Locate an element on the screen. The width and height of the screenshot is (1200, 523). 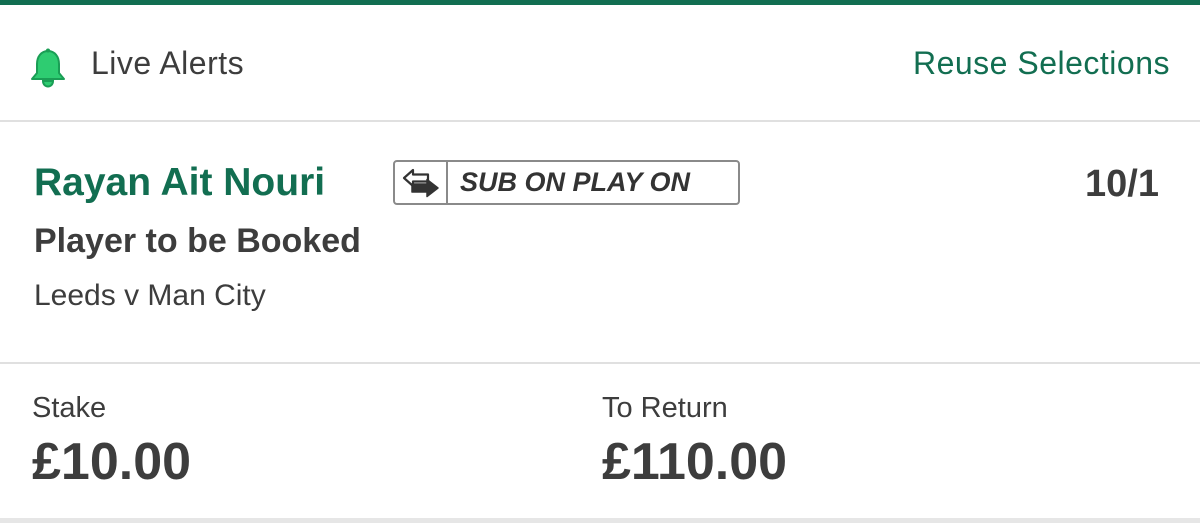
sub-on-play-on-badge: SUB ON PLAY ON is located at coordinates (566, 182).